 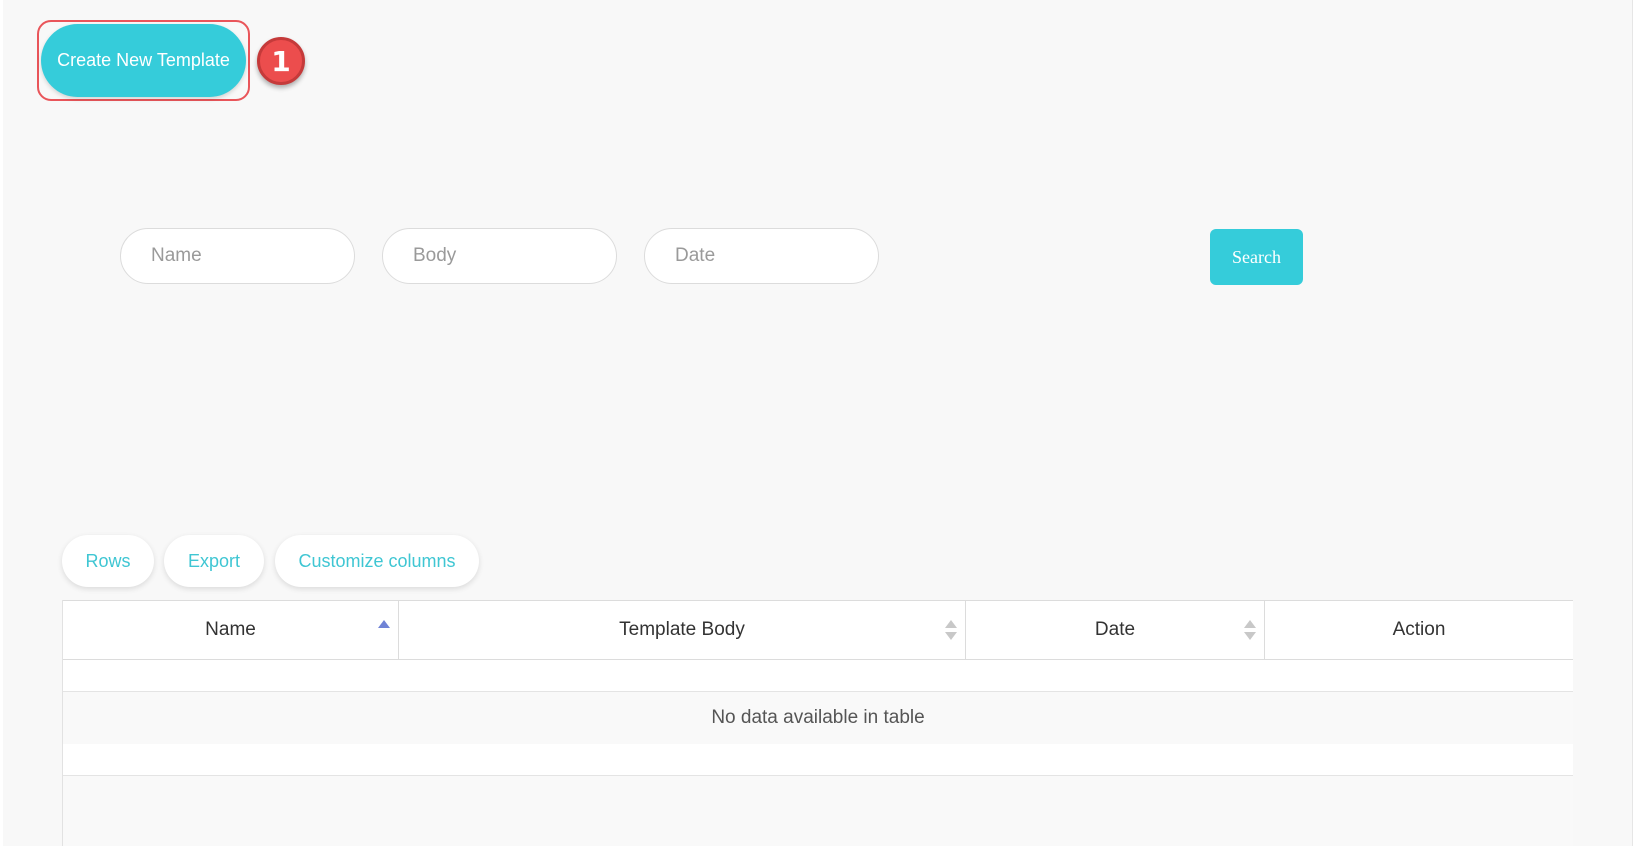 What do you see at coordinates (143, 60) in the screenshot?
I see `create-new-template-button: Create New Template` at bounding box center [143, 60].